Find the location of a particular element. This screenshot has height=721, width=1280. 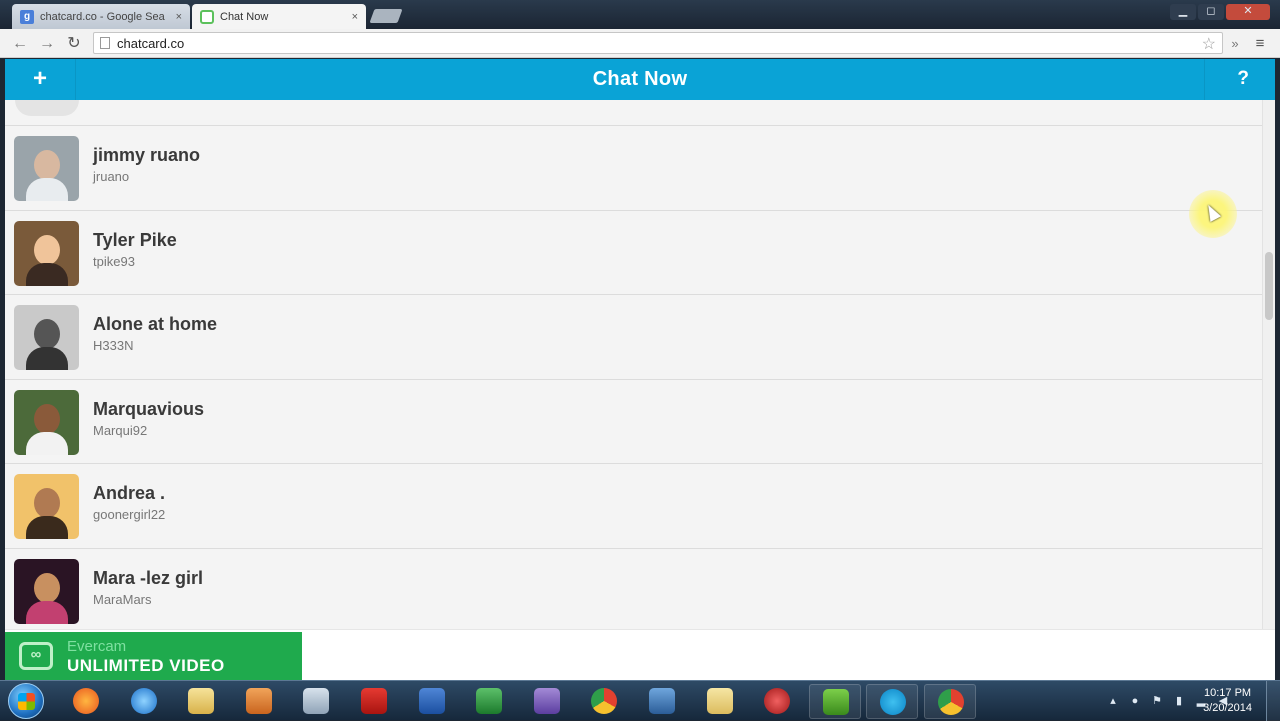

minimize-button: ▁ is located at coordinates (1183, 12).